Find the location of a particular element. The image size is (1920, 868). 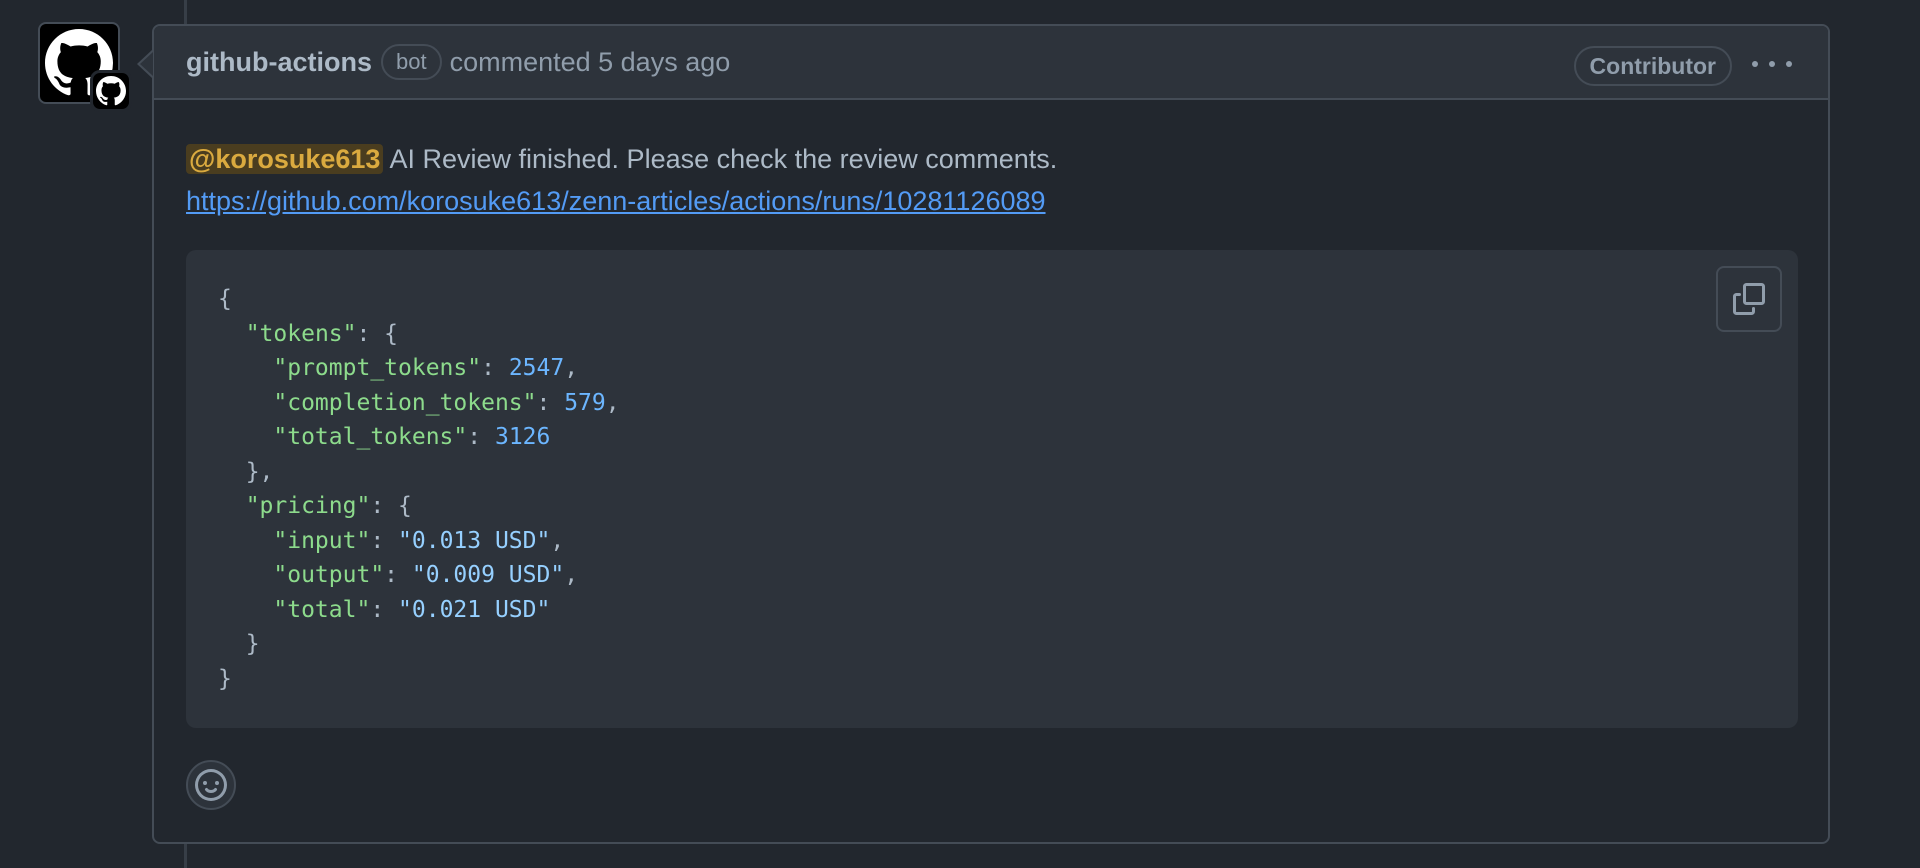

app-badge is located at coordinates (111, 91).